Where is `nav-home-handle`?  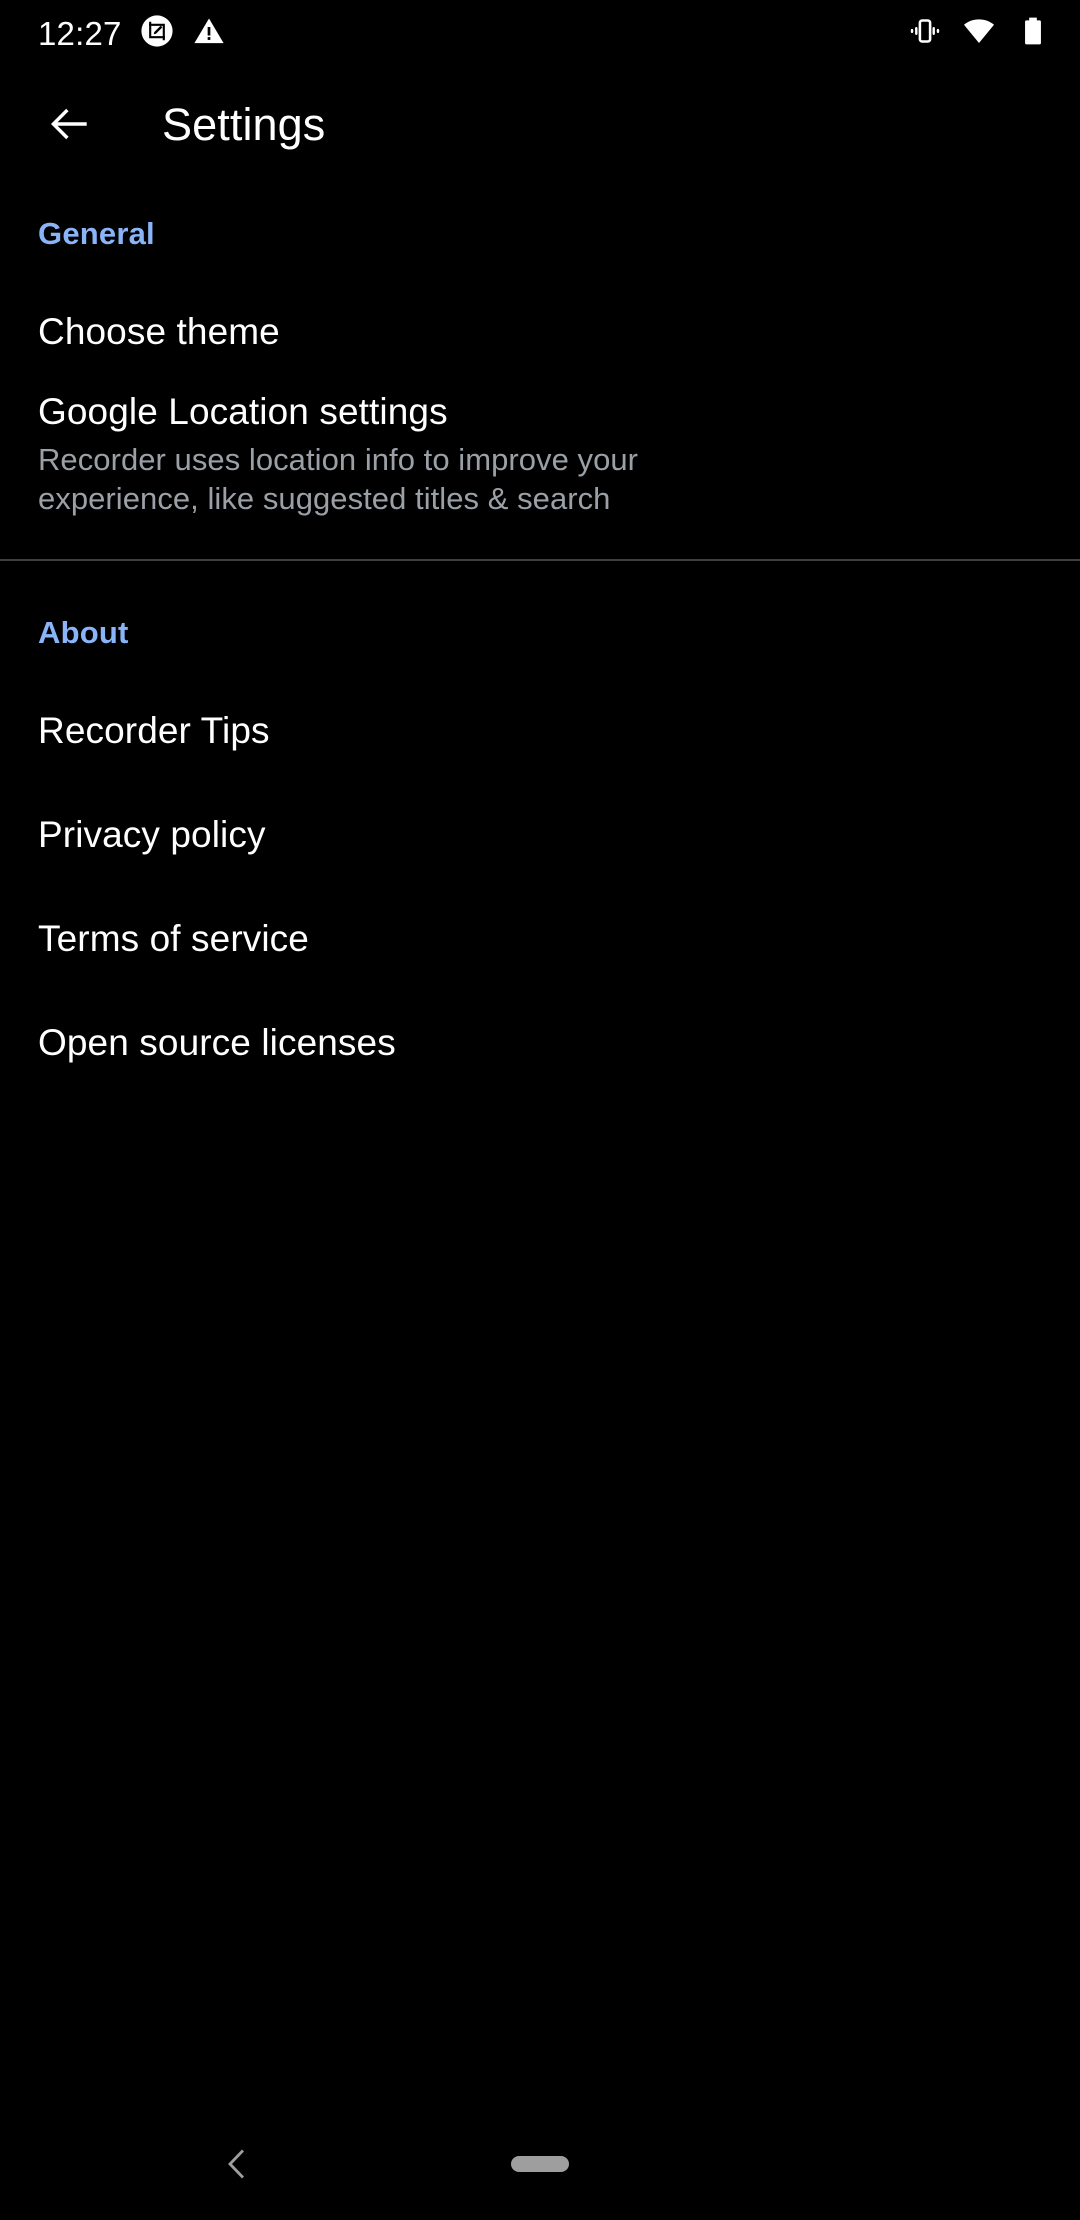 nav-home-handle is located at coordinates (540, 2164).